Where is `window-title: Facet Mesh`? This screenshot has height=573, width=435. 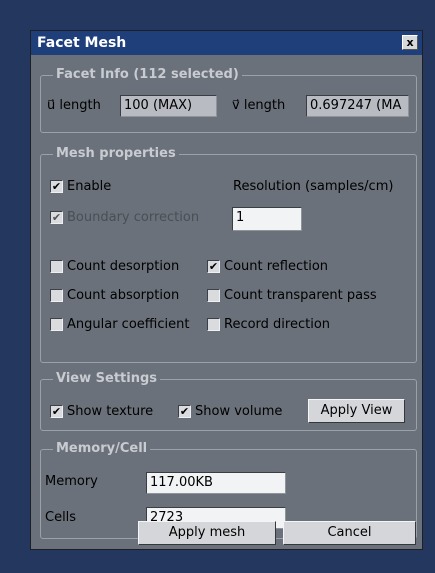
window-title: Facet Mesh is located at coordinates (82, 43).